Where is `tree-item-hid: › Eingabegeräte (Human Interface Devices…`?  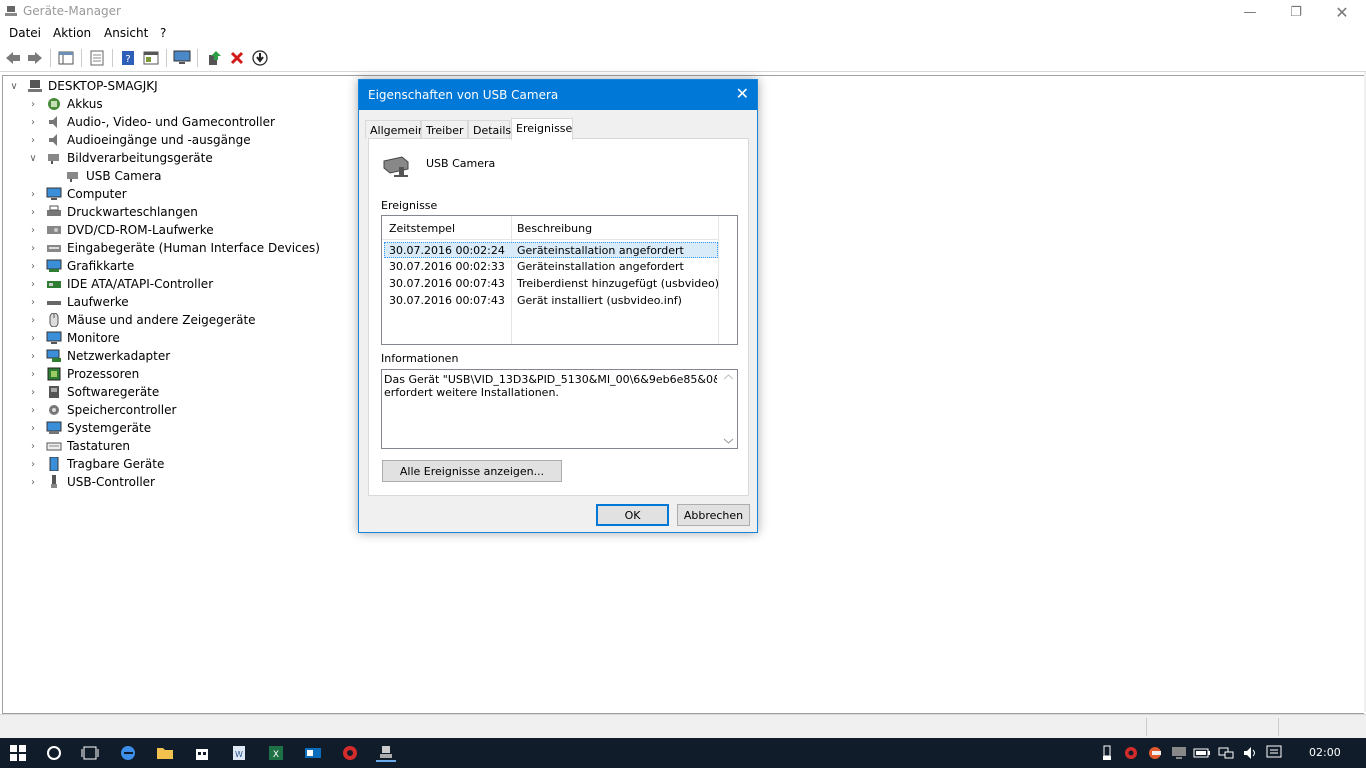
tree-item-hid: › Eingabegeräte (Human Interface Devices… is located at coordinates (173, 248).